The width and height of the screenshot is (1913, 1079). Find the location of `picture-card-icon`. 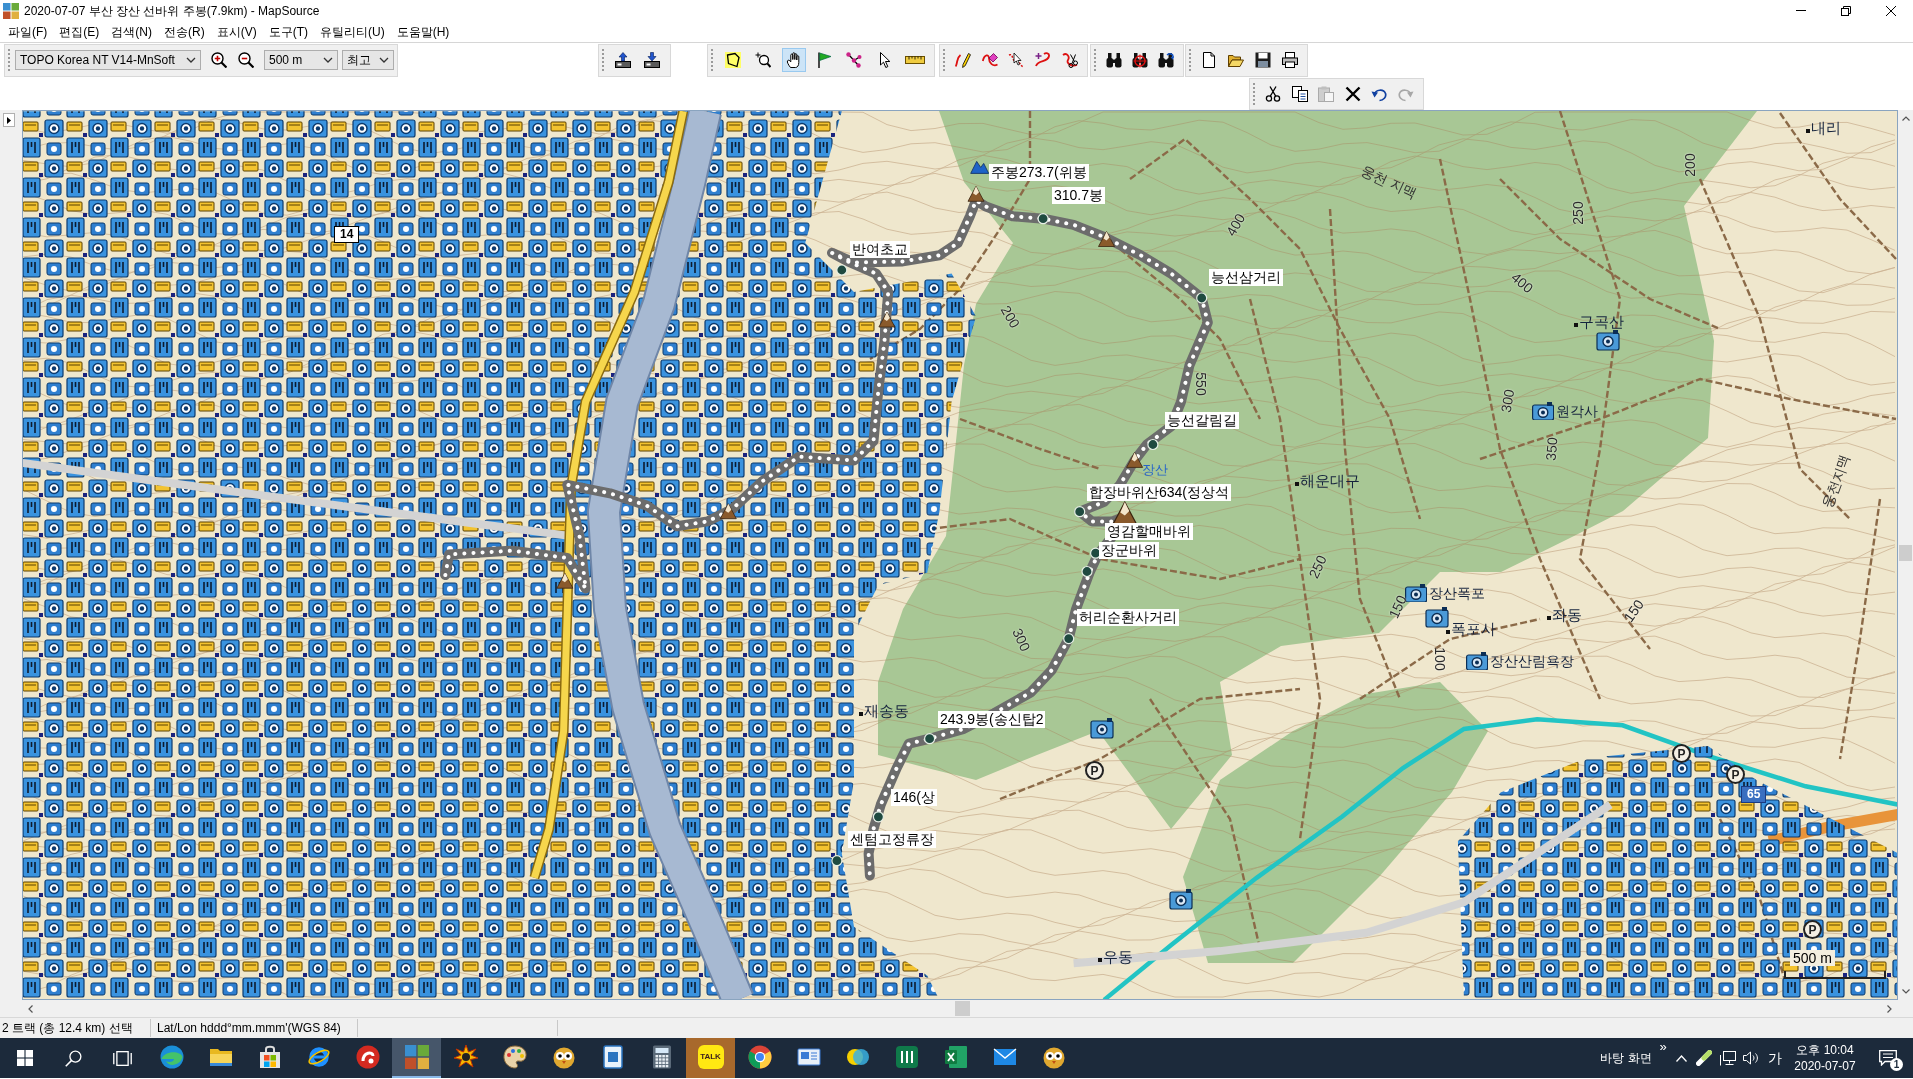

picture-card-icon is located at coordinates (808, 1057).